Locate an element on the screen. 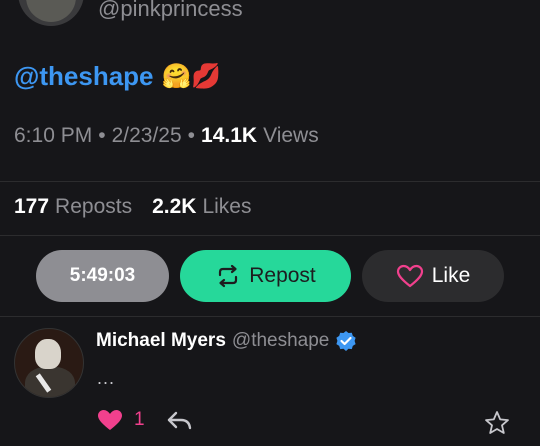 The height and width of the screenshot is (446, 540). likes-label: Likes is located at coordinates (226, 207).